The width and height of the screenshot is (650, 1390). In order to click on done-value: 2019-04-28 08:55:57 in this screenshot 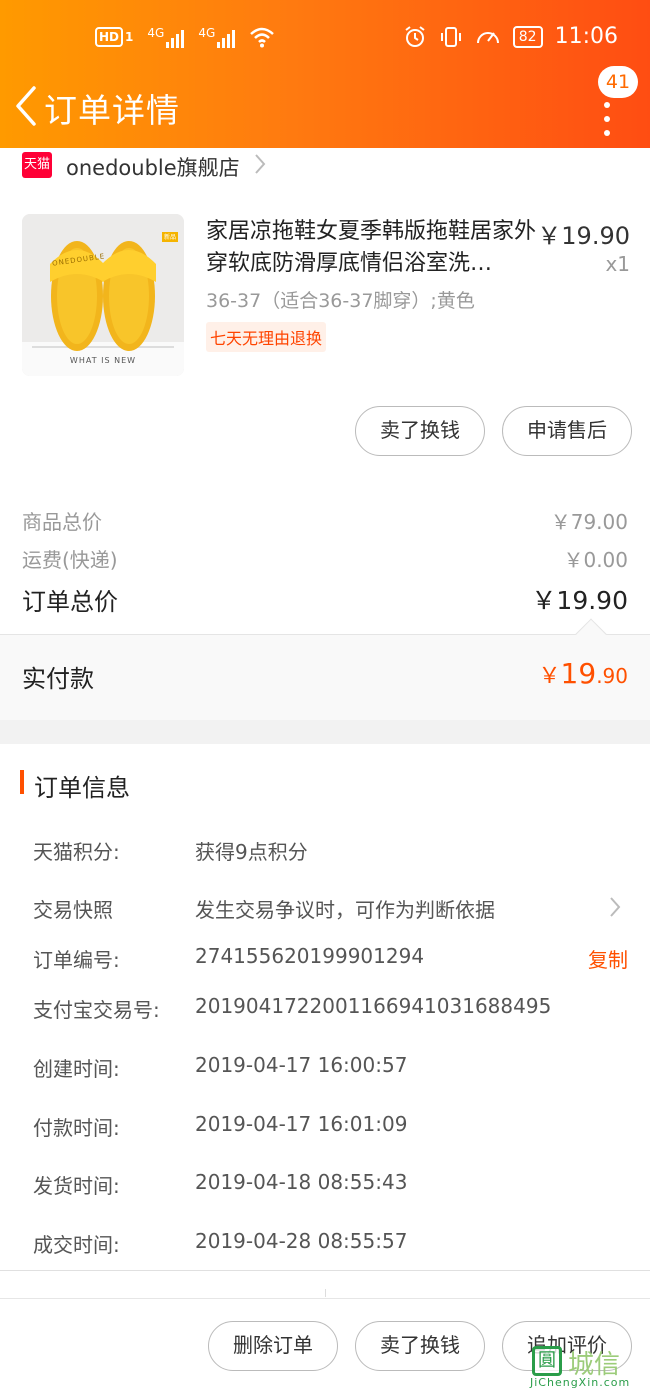, I will do `click(301, 1241)`.